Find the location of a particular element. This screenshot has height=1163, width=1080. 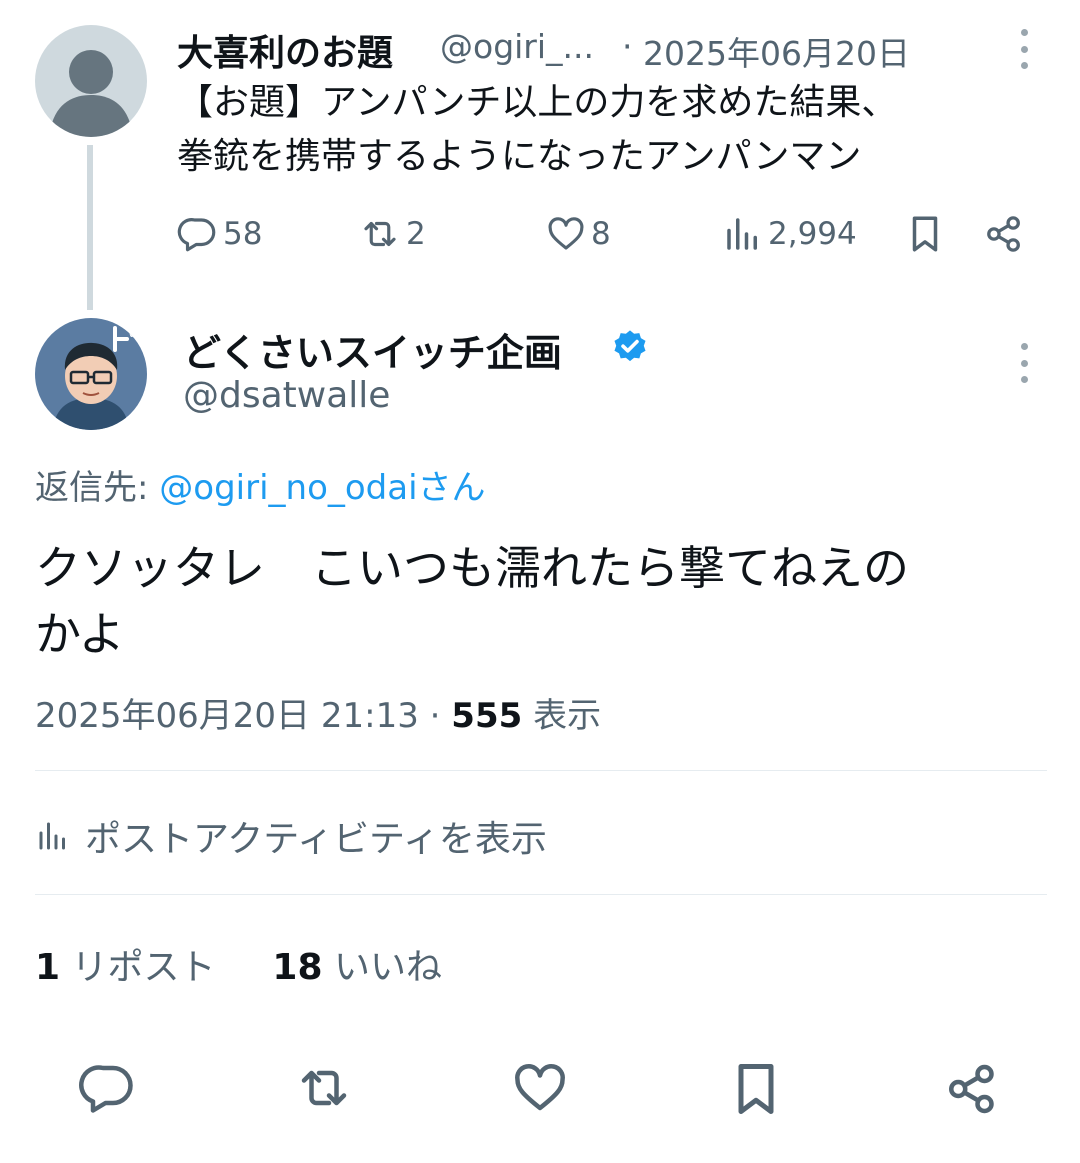

engagement-counts: 1 リポスト 18 いいね is located at coordinates (238, 964).